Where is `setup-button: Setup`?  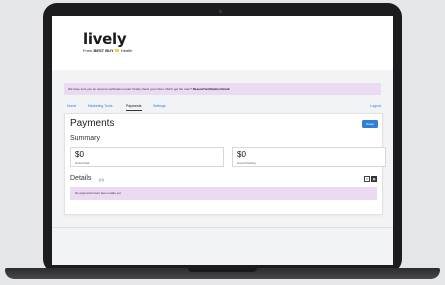 setup-button: Setup is located at coordinates (370, 124).